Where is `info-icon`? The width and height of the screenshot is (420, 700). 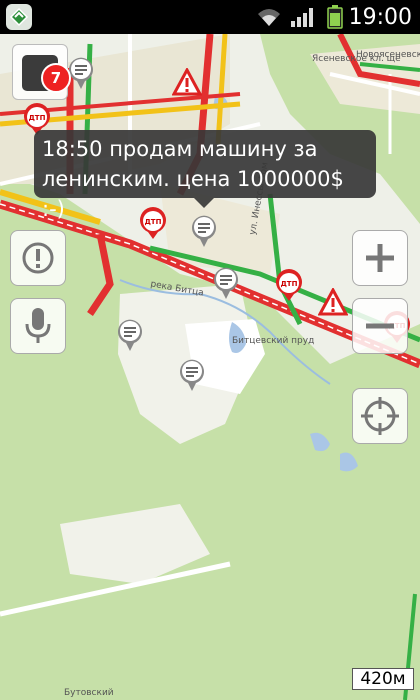
info-icon is located at coordinates (38, 258).